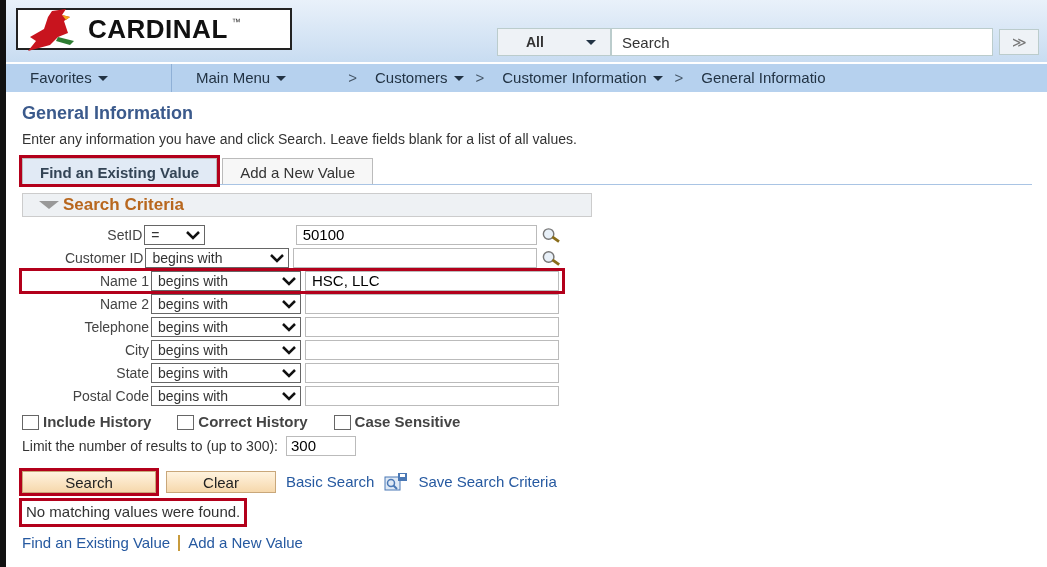  I want to click on operator-dropdown: =, so click(174, 235).